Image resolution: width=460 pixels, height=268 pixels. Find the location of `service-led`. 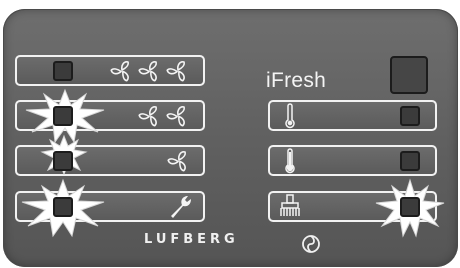

service-led is located at coordinates (63, 207).